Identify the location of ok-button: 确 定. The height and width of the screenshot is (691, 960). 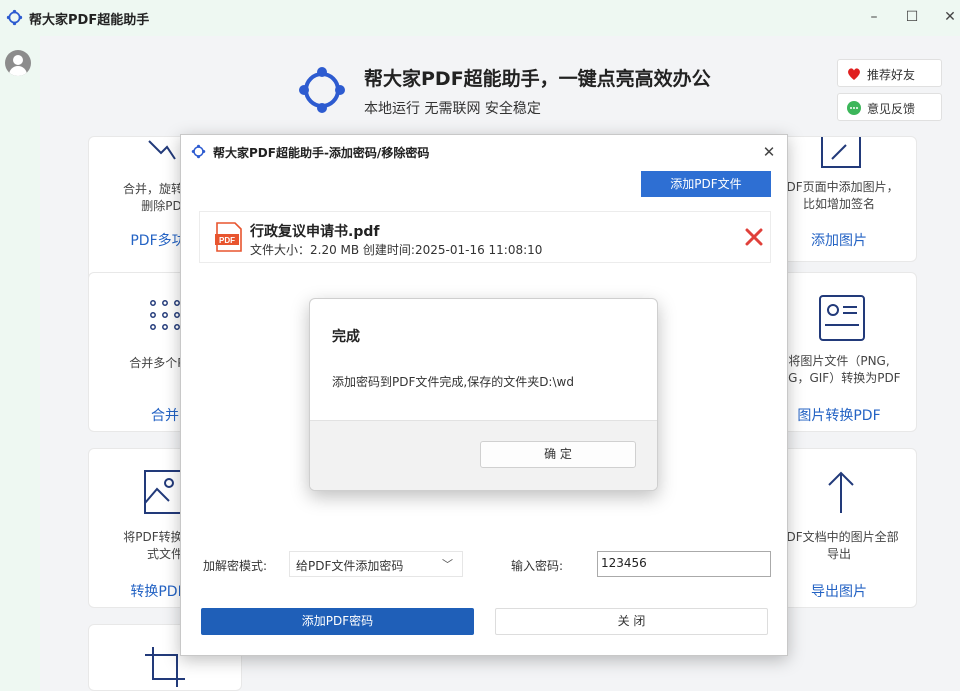
(558, 454).